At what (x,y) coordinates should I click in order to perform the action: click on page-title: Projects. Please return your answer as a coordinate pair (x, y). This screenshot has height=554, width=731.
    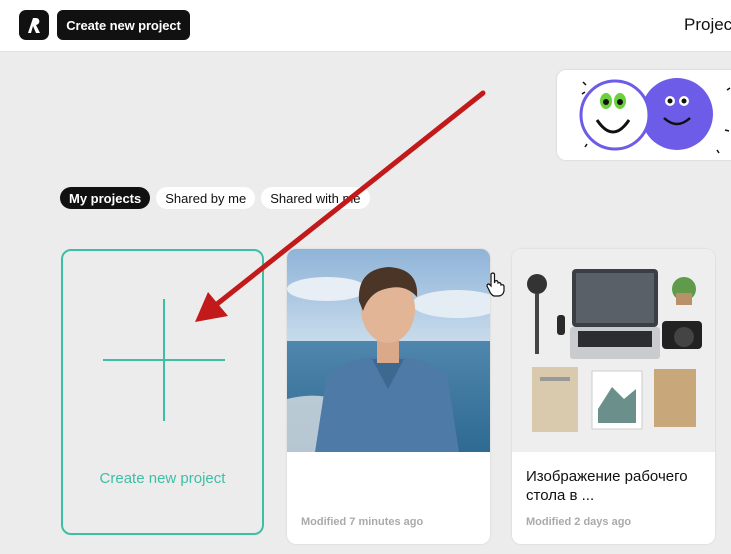
    Looking at the image, I should click on (707, 24).